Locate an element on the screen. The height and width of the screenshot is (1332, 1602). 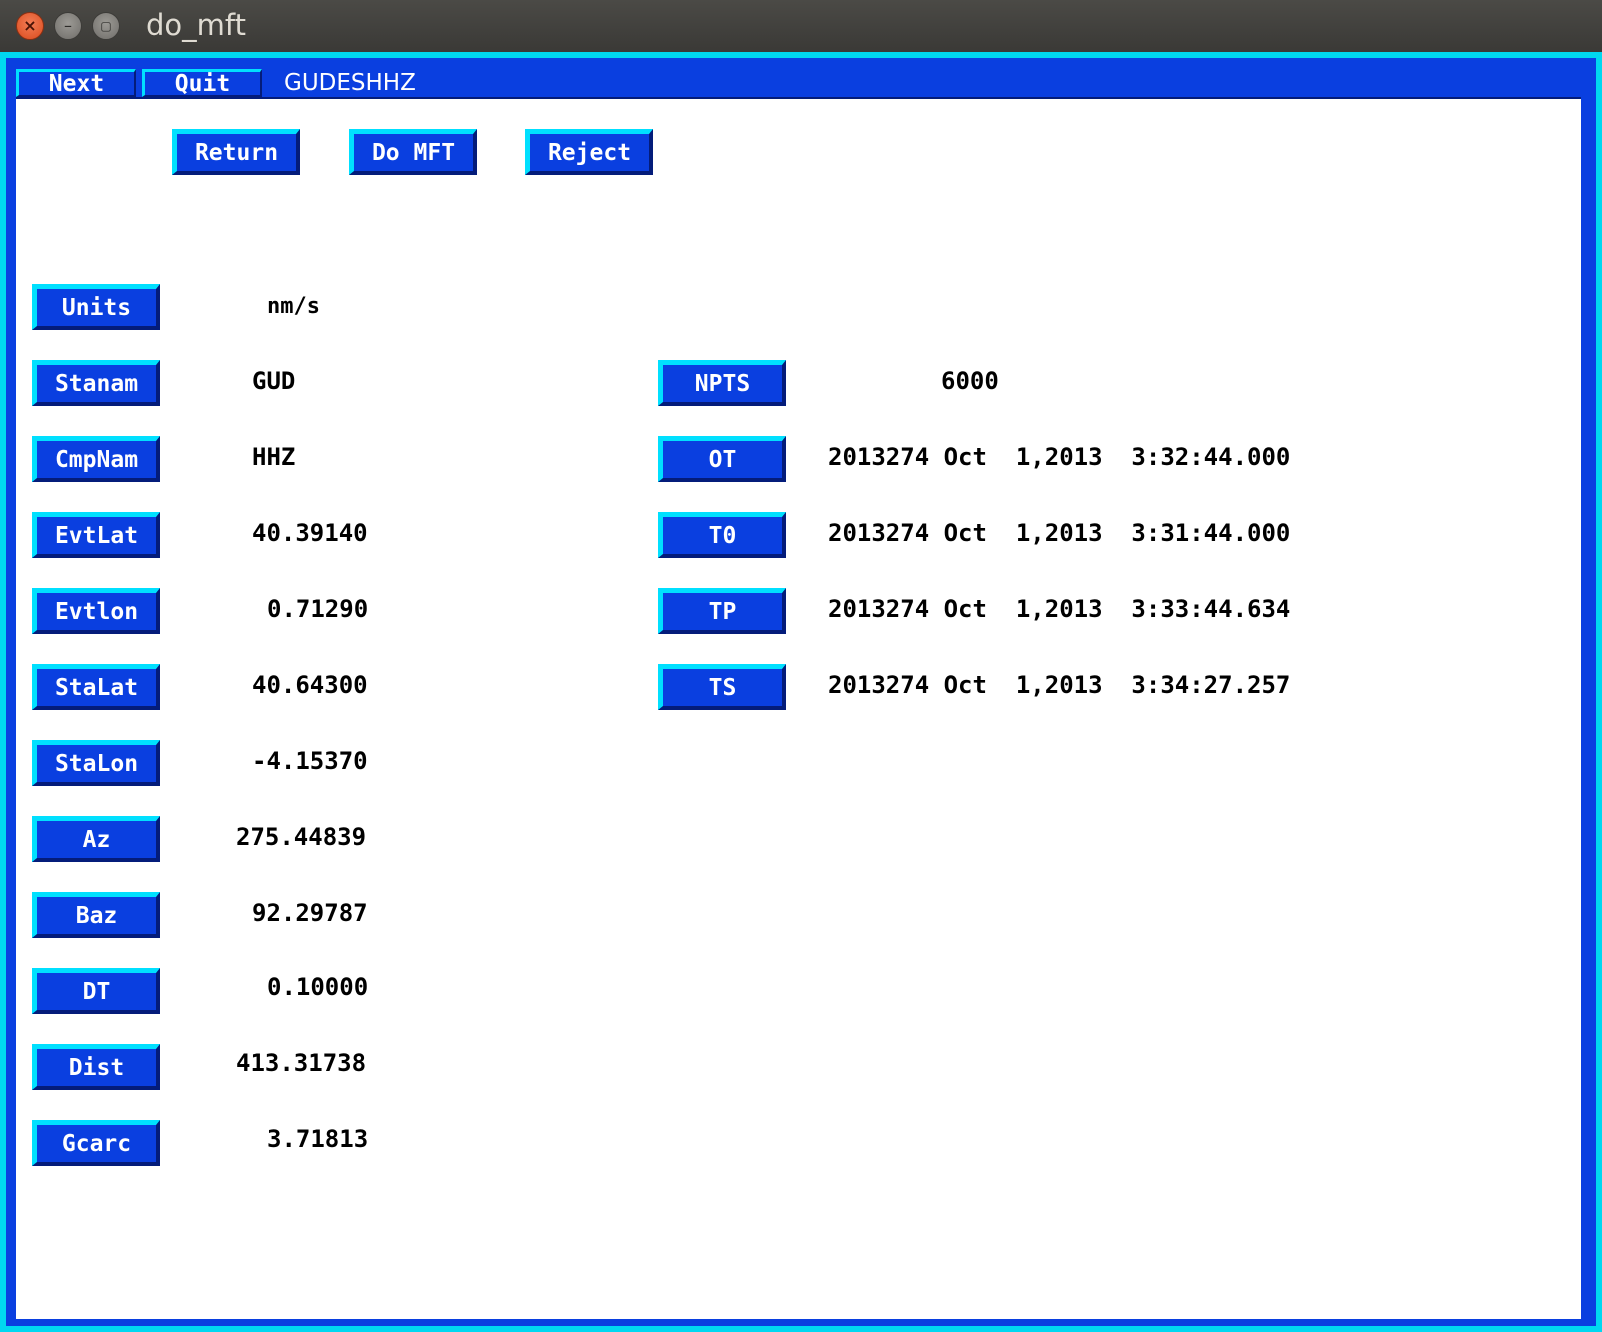
maximize-icon: ▢ is located at coordinates (106, 26).